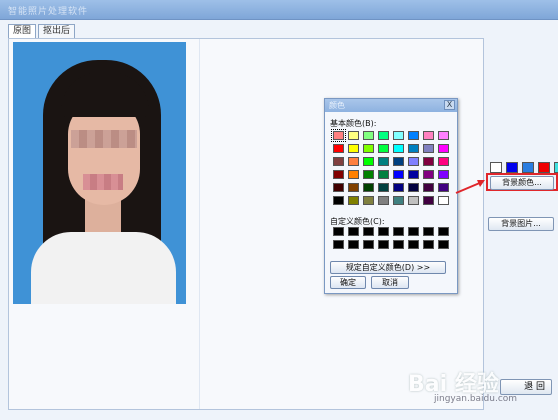 This screenshot has height=420, width=558. Describe the element at coordinates (391, 105) in the screenshot. I see `color-dialog-titlebar: 颜色 X` at that location.